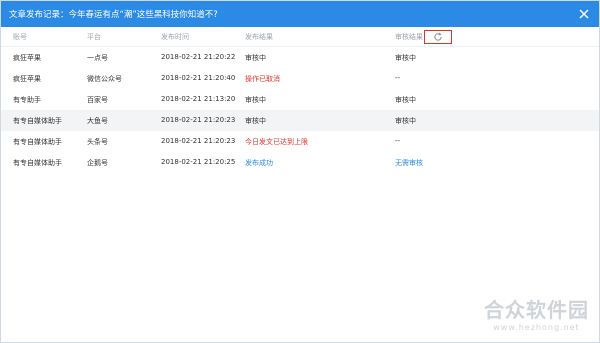 The height and width of the screenshot is (343, 600). I want to click on watermark-url: www.hezhong.net, so click(536, 327).